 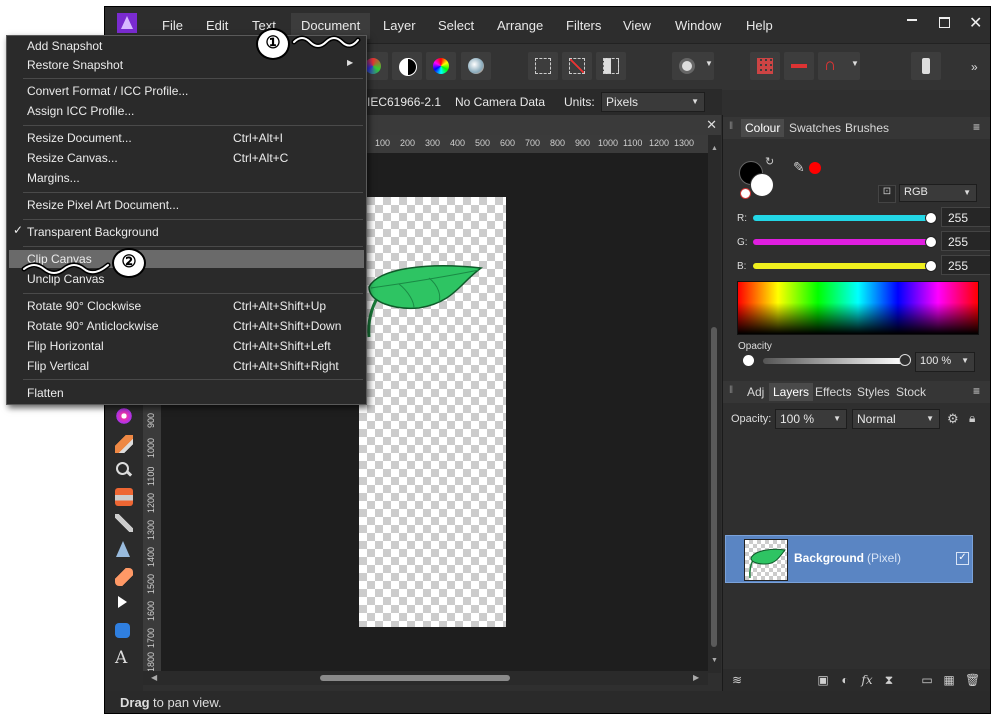 What do you see at coordinates (123, 549) in the screenshot?
I see `sharpen-tool-icon` at bounding box center [123, 549].